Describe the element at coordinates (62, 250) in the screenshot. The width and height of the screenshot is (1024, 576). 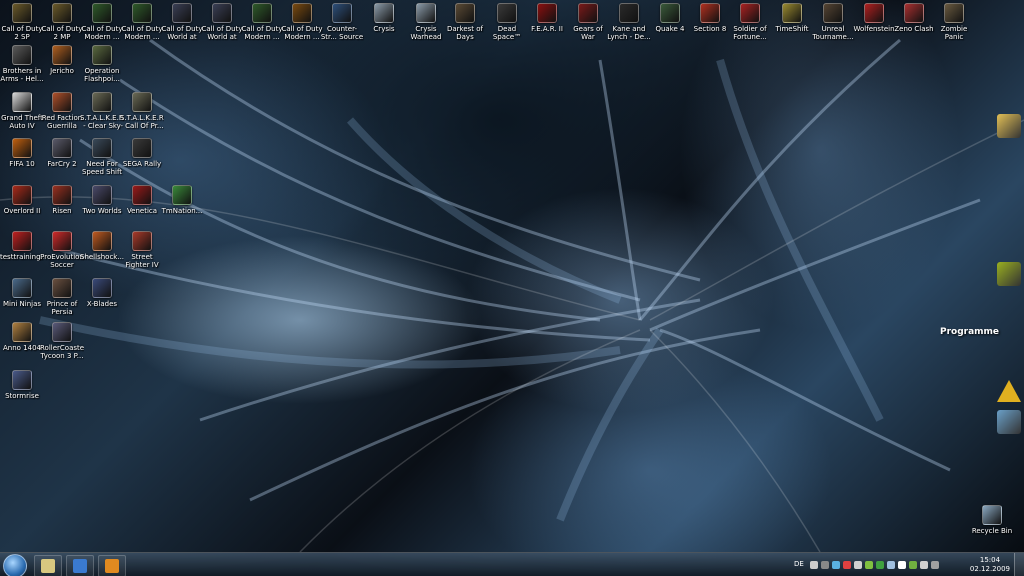
I see `desktop-shortcut: ProEvolution Soccer` at that location.